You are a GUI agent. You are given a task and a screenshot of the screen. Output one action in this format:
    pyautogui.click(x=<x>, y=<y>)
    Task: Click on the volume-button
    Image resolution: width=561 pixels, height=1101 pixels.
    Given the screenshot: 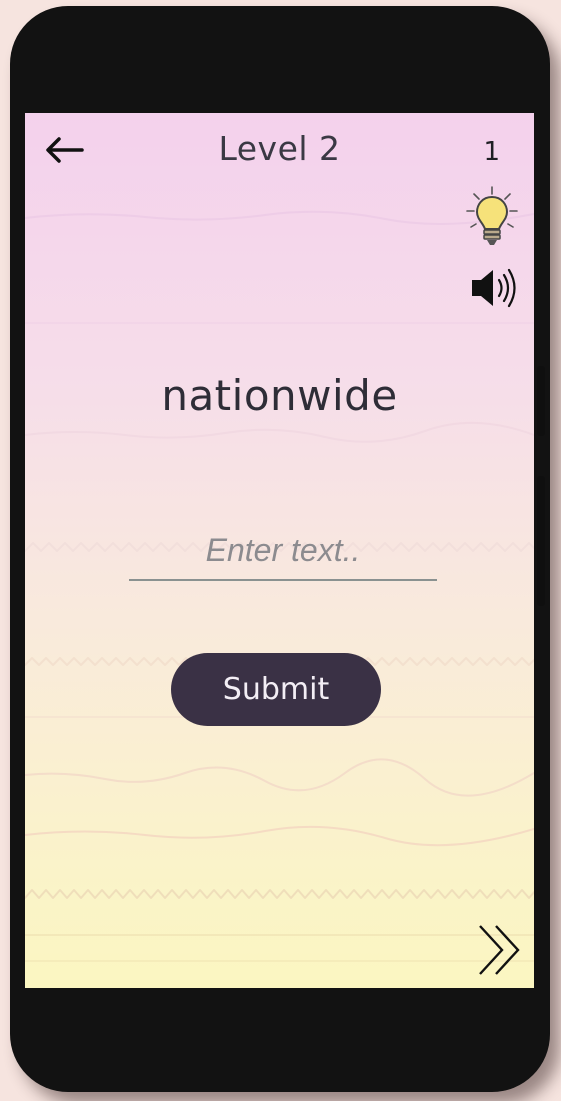 What is the action you would take?
    pyautogui.click(x=541, y=401)
    